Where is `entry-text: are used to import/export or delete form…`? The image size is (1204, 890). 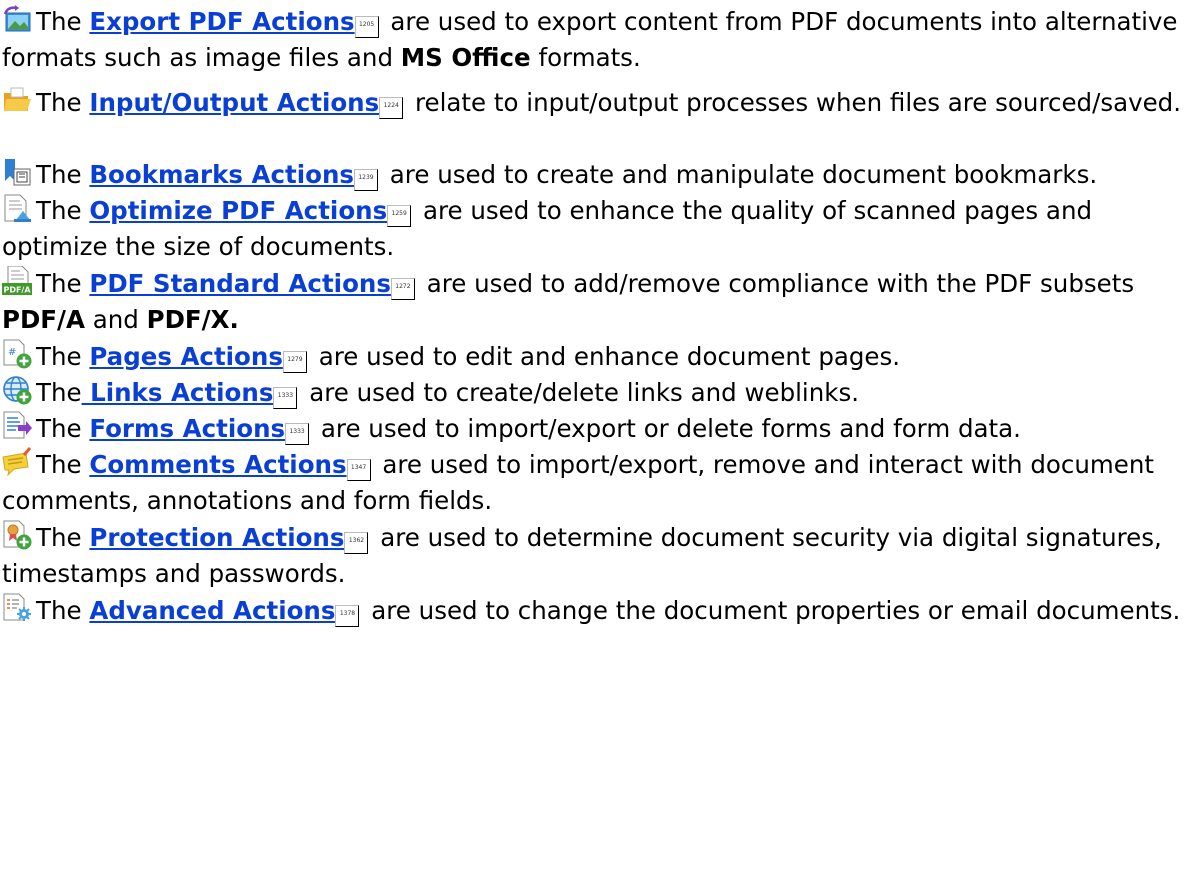 entry-text: are used to import/export or delete form… is located at coordinates (667, 428).